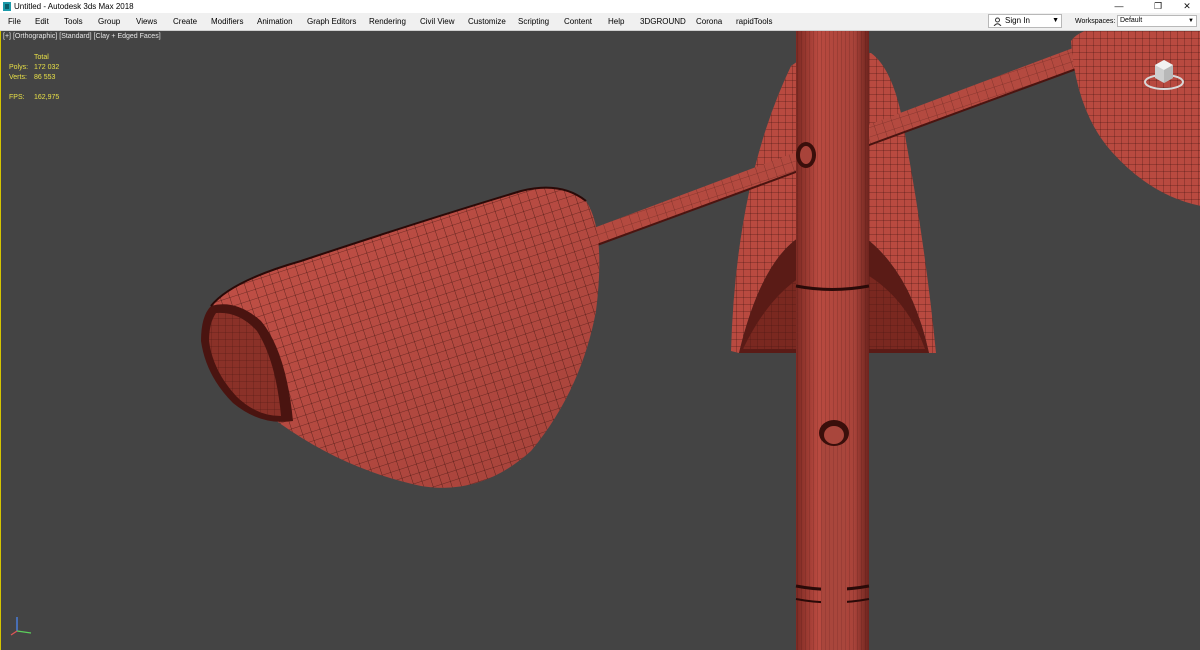 The height and width of the screenshot is (650, 1200). What do you see at coordinates (331, 21) in the screenshot?
I see `menu-graph-editors: Graph Editors` at bounding box center [331, 21].